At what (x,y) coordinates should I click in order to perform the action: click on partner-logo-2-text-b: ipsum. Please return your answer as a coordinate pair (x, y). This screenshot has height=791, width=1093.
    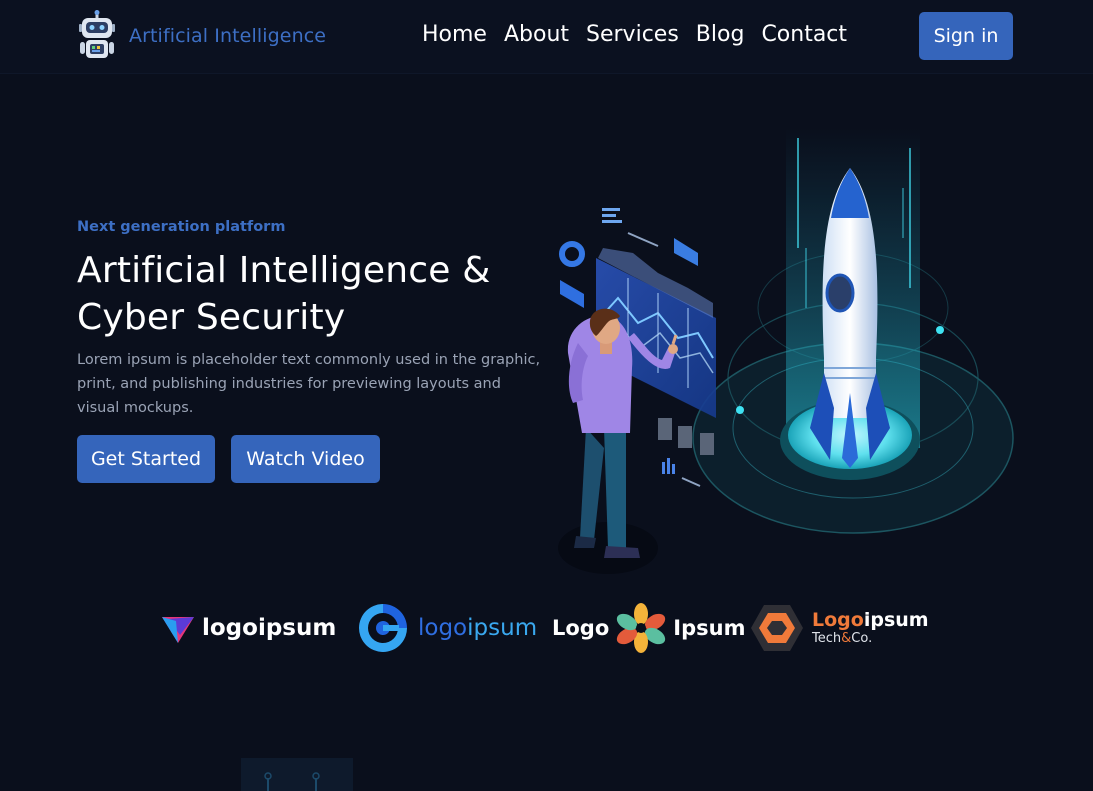
    Looking at the image, I should click on (502, 628).